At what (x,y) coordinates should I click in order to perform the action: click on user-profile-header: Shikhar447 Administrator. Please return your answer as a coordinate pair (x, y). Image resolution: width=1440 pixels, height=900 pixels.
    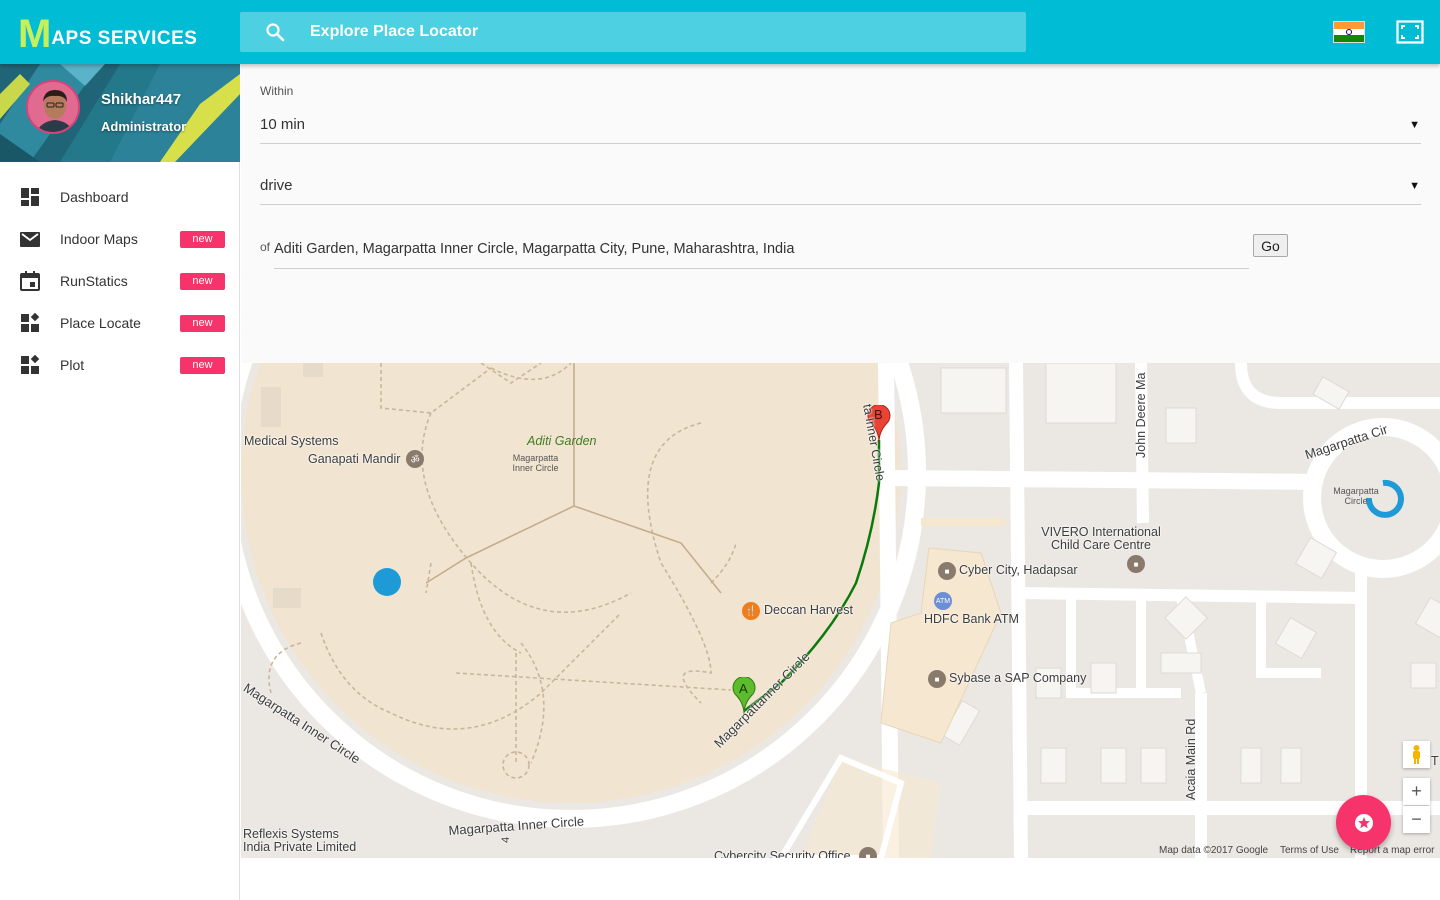
    Looking at the image, I should click on (120, 113).